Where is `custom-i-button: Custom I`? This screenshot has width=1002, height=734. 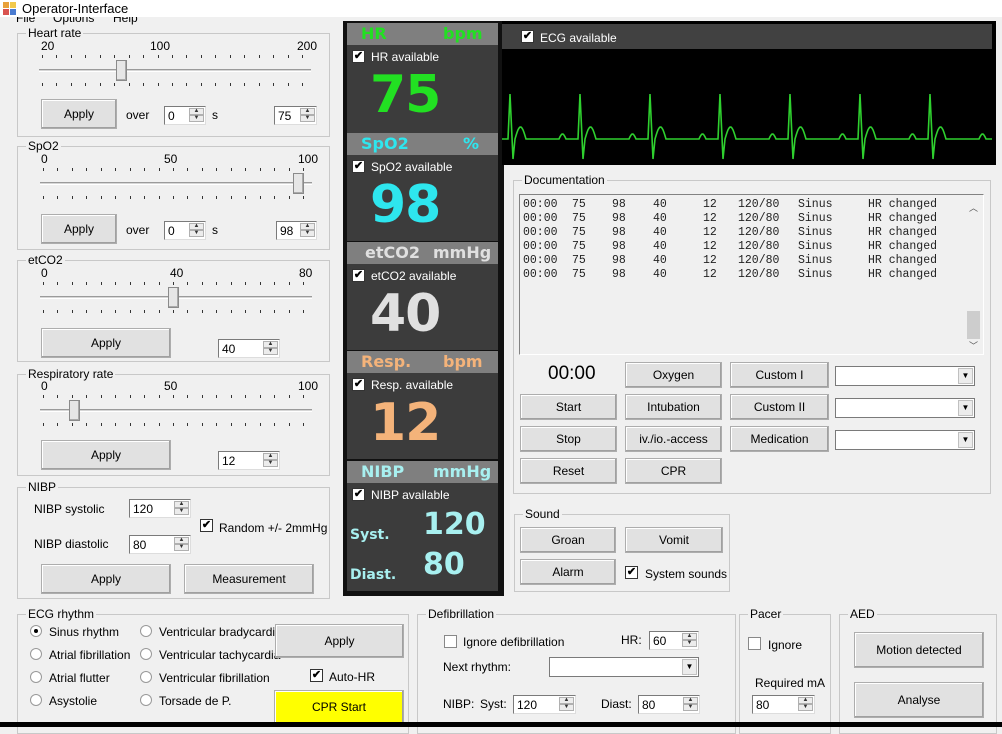
custom-i-button: Custom I is located at coordinates (779, 375).